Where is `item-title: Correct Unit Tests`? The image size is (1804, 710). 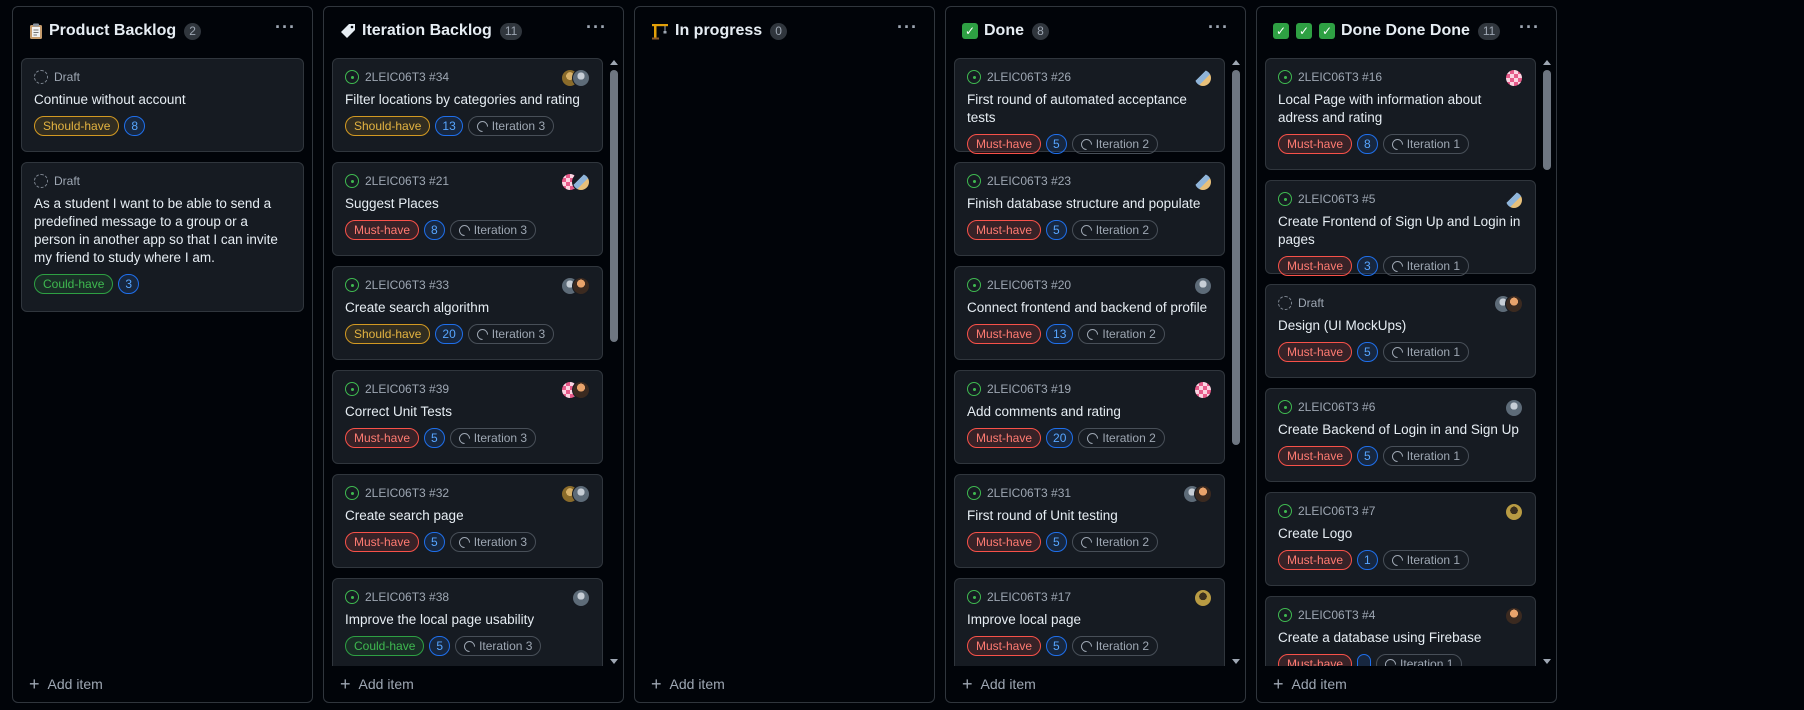
item-title: Correct Unit Tests is located at coordinates (467, 412).